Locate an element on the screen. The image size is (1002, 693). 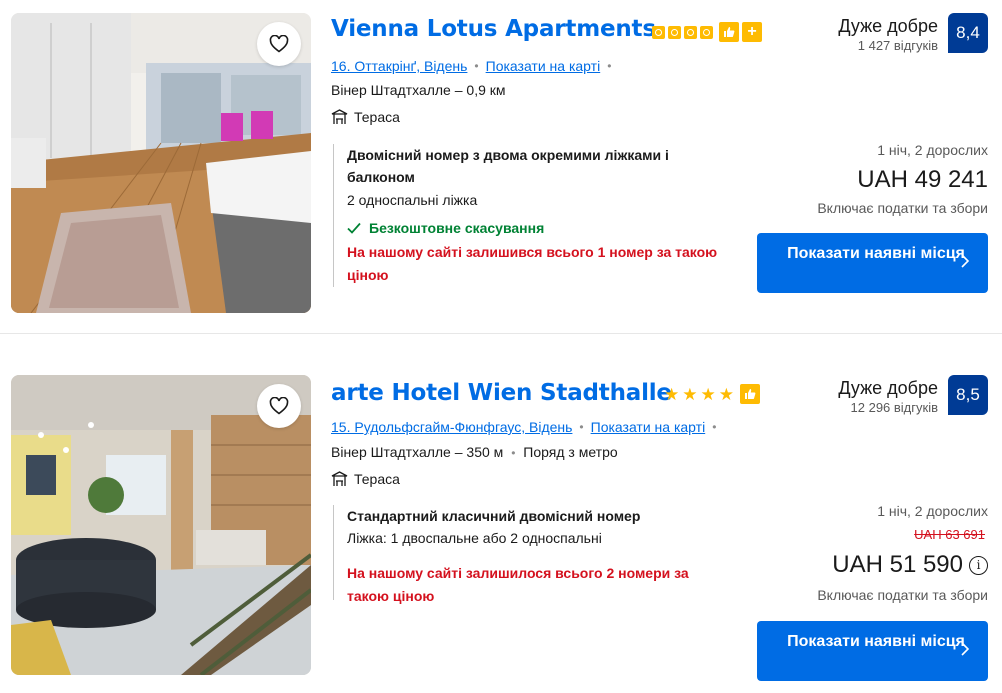
distance-line: Вінер Штадтхалле – 350 м • Поряд з метро is located at coordinates (474, 452).